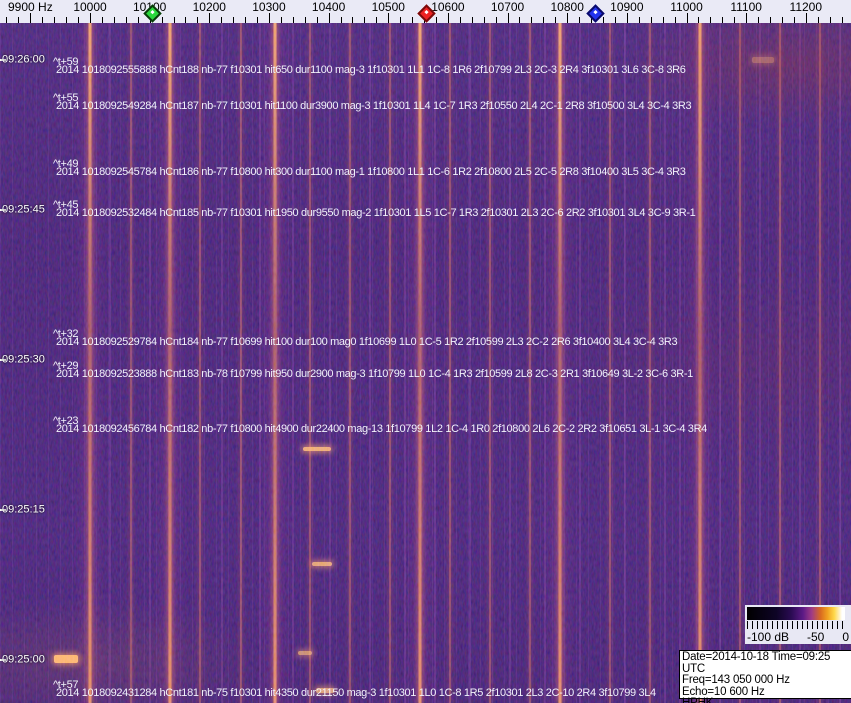 The width and height of the screenshot is (851, 703). What do you see at coordinates (816, 637) in the screenshot?
I see `db-label-mid: -50` at bounding box center [816, 637].